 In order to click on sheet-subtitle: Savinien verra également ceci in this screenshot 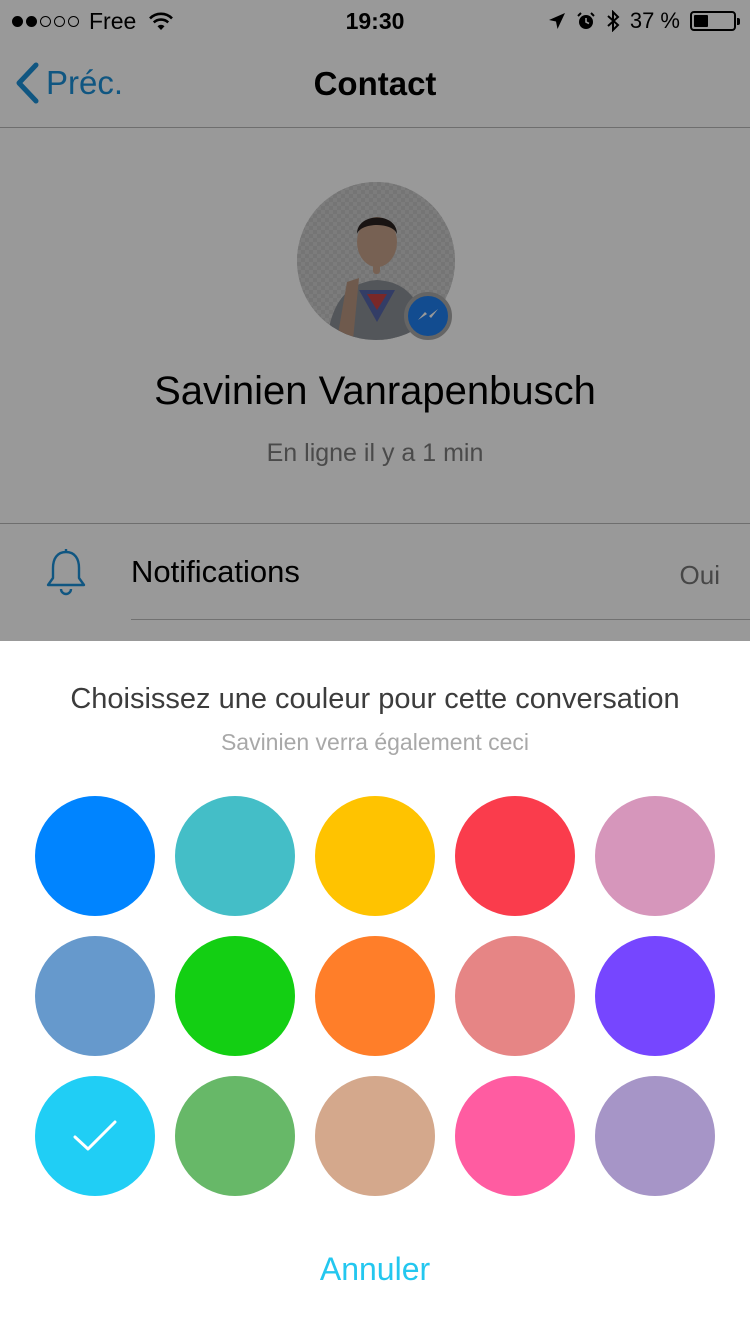, I will do `click(375, 742)`.